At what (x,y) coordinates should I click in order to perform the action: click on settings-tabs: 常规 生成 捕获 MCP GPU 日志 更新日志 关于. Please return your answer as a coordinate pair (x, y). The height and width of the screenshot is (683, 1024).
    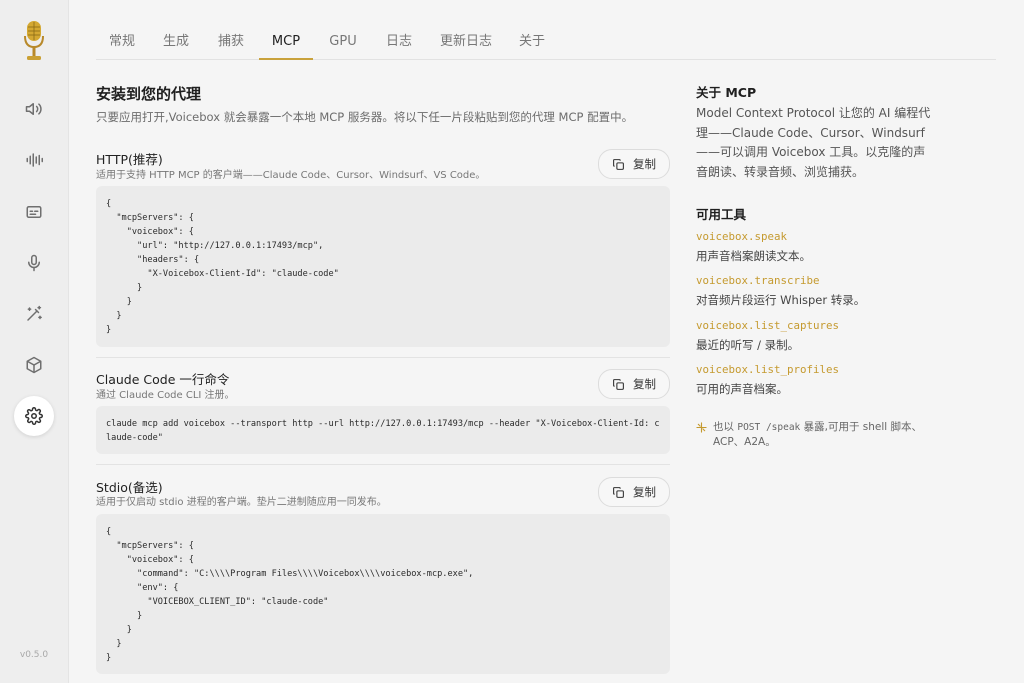
    Looking at the image, I should click on (546, 44).